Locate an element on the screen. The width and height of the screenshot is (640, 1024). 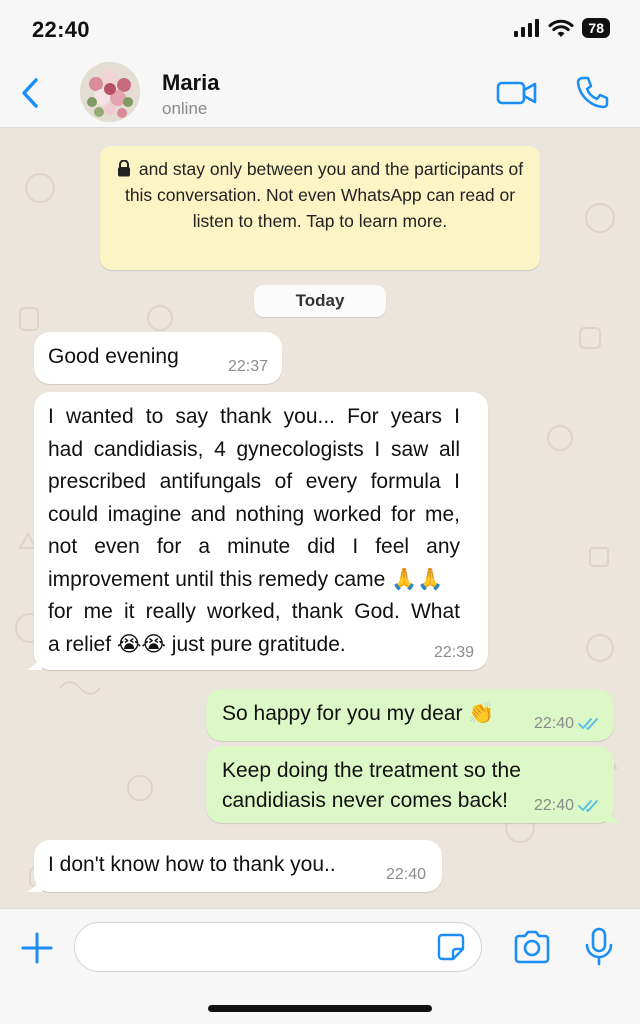
message-timestamp: 22:39 is located at coordinates (453, 652).